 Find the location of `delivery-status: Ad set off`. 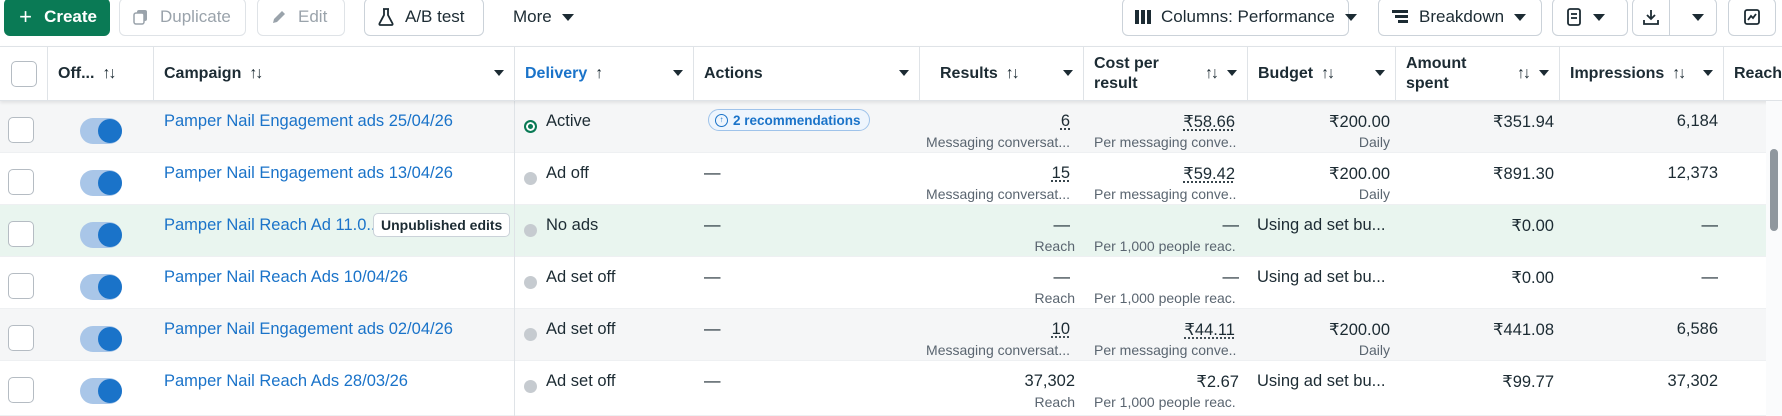

delivery-status: Ad set off is located at coordinates (581, 277).